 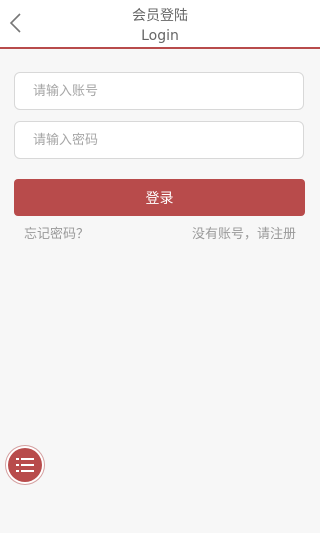 What do you see at coordinates (159, 197) in the screenshot?
I see `login-button: 登录` at bounding box center [159, 197].